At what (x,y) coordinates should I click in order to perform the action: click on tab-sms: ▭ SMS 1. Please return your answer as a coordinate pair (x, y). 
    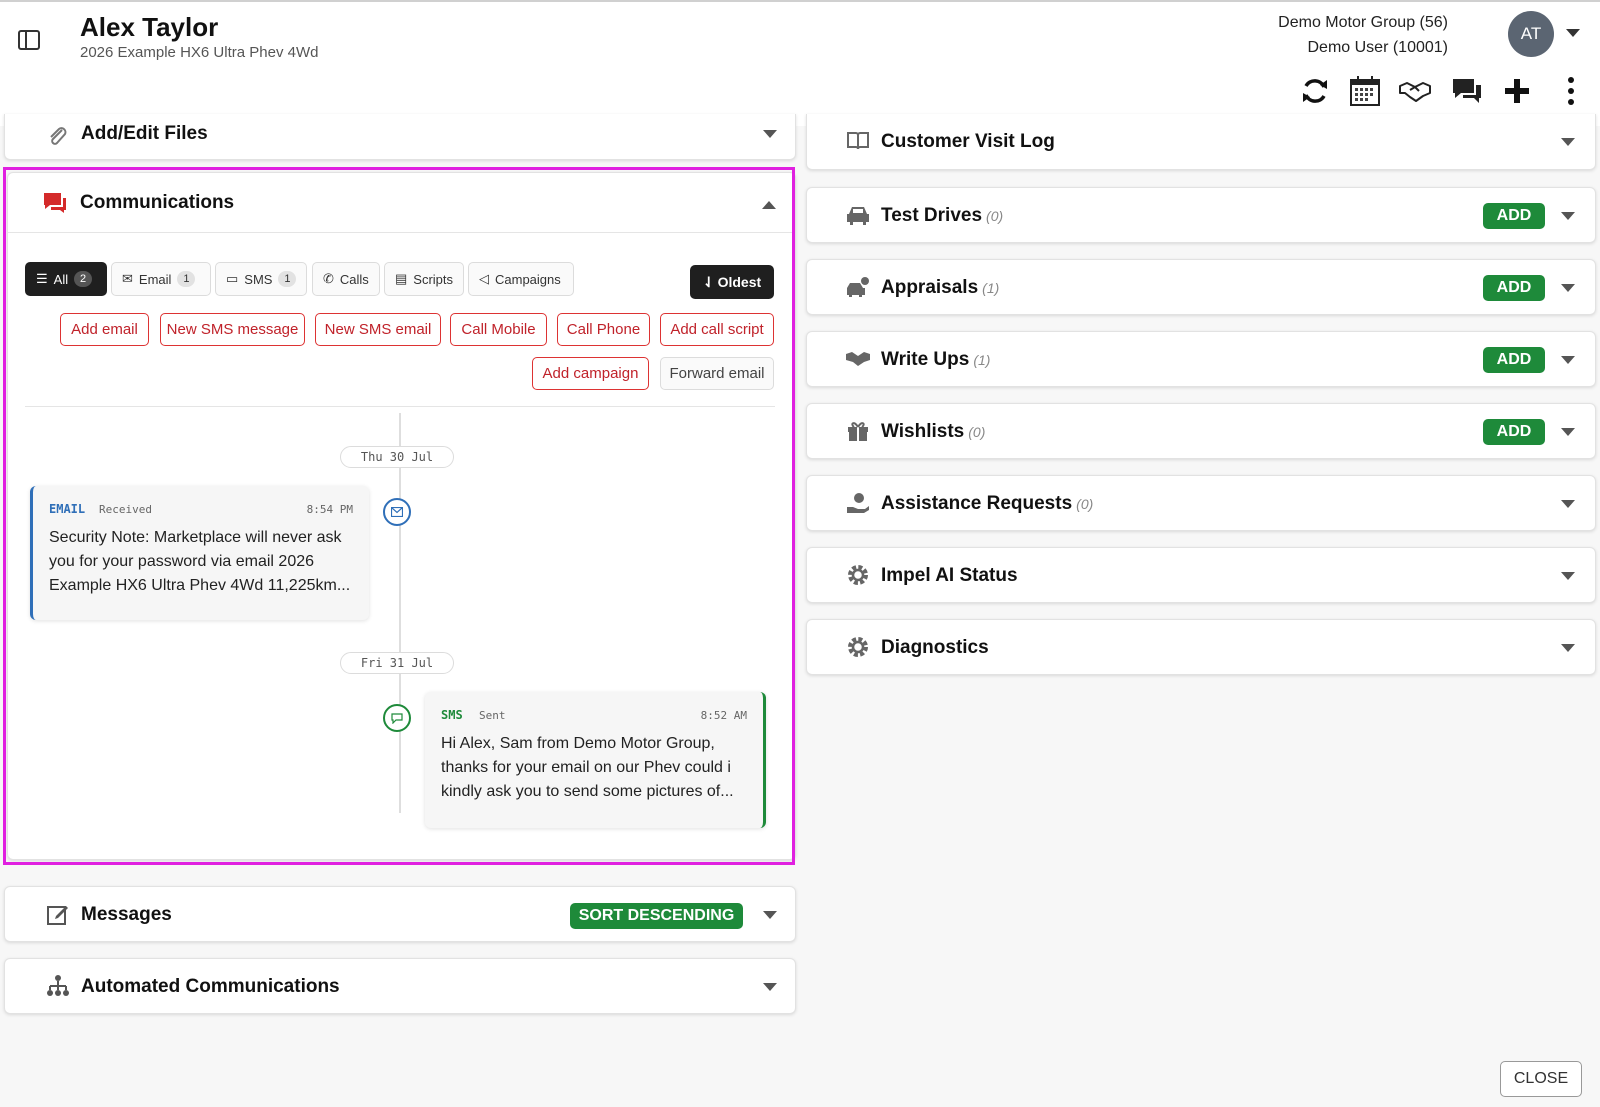
    Looking at the image, I should click on (261, 279).